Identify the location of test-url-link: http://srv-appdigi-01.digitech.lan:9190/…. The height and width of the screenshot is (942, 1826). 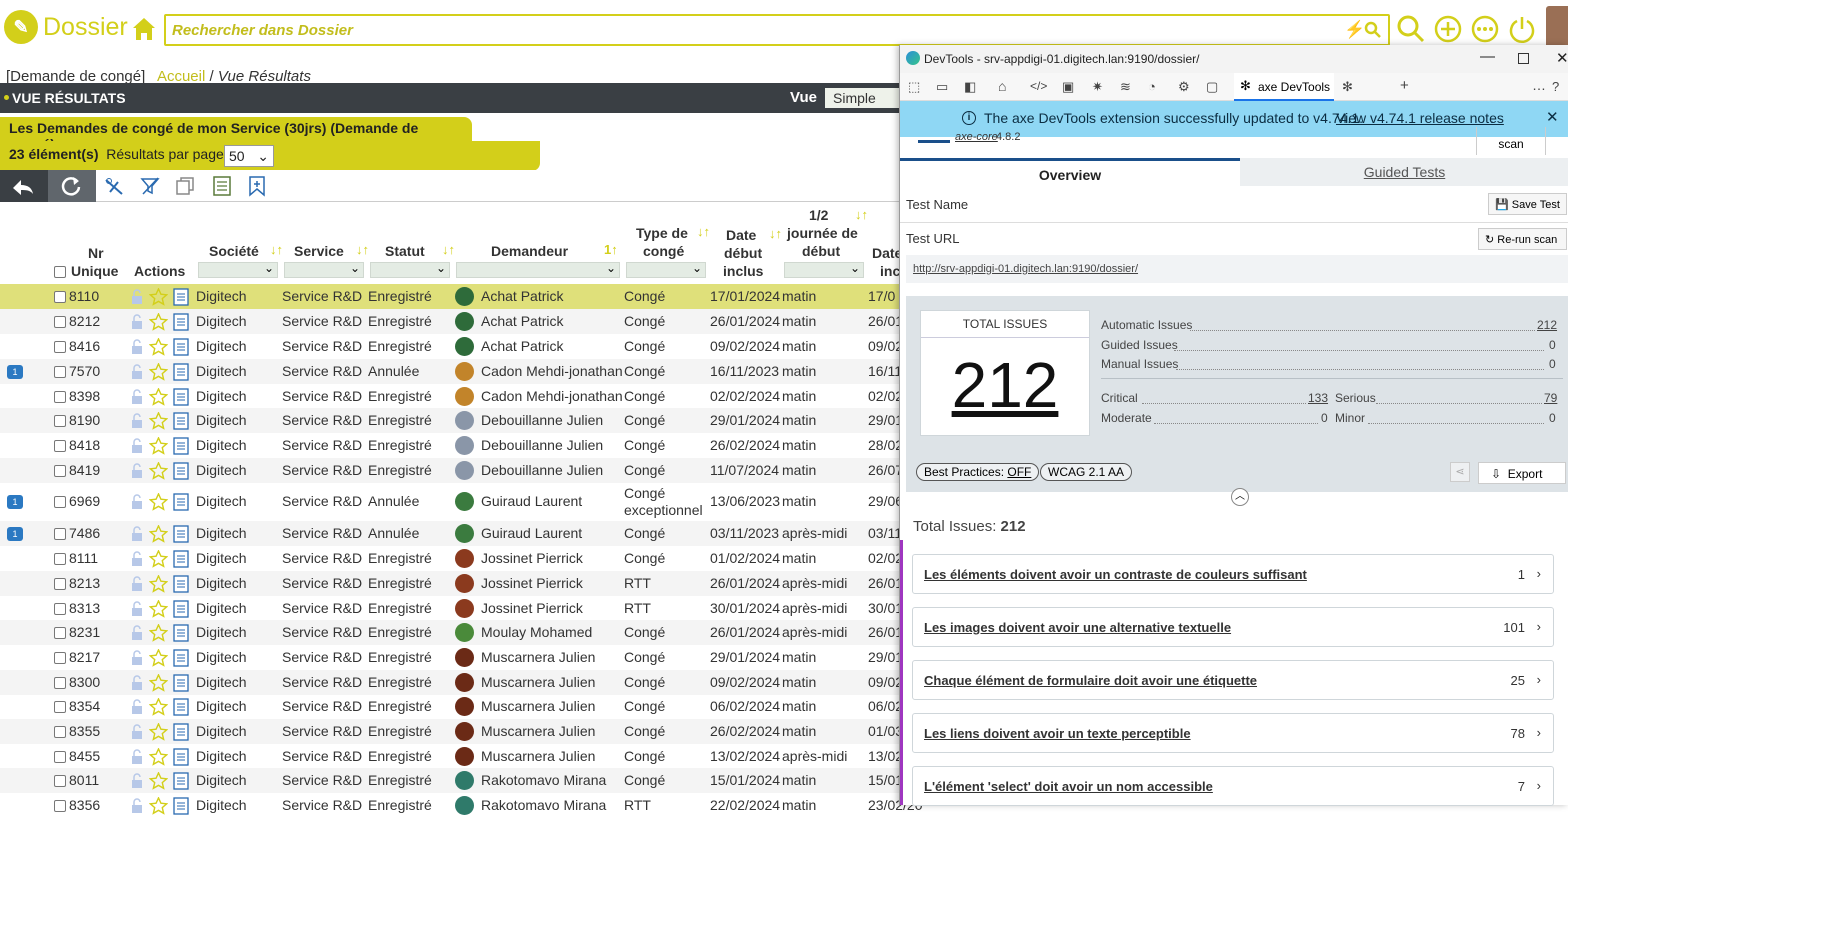
(1025, 269).